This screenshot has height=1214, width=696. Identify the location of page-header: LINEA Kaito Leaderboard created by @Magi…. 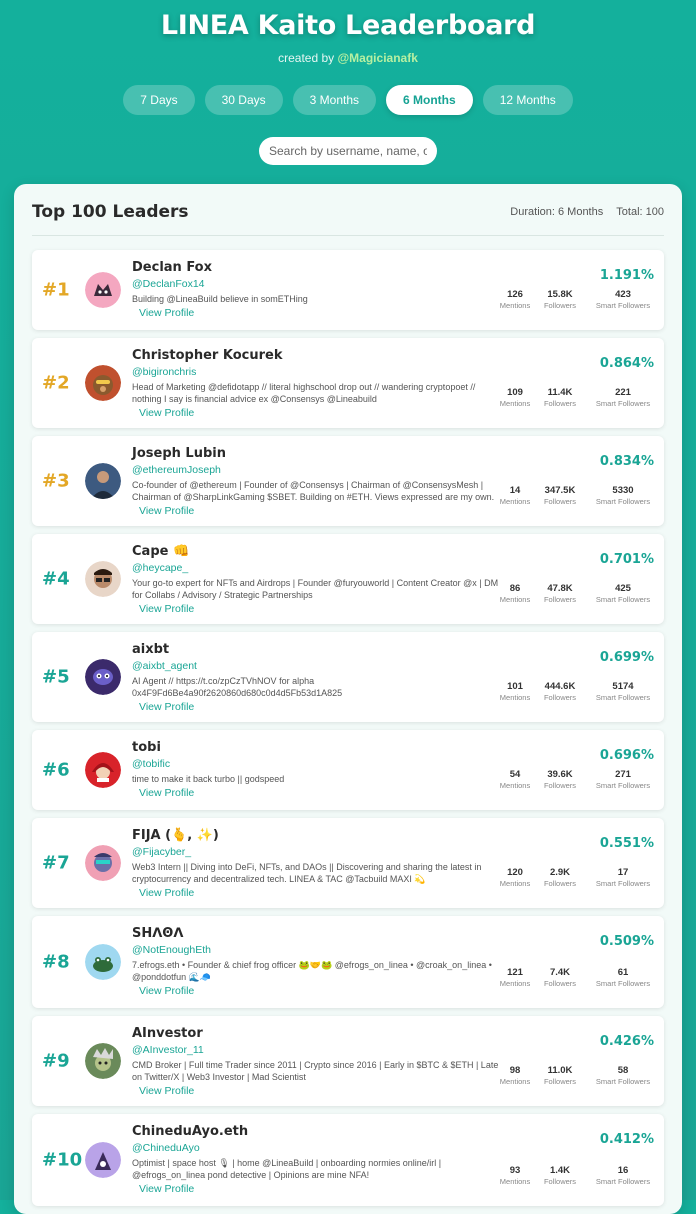
(348, 82).